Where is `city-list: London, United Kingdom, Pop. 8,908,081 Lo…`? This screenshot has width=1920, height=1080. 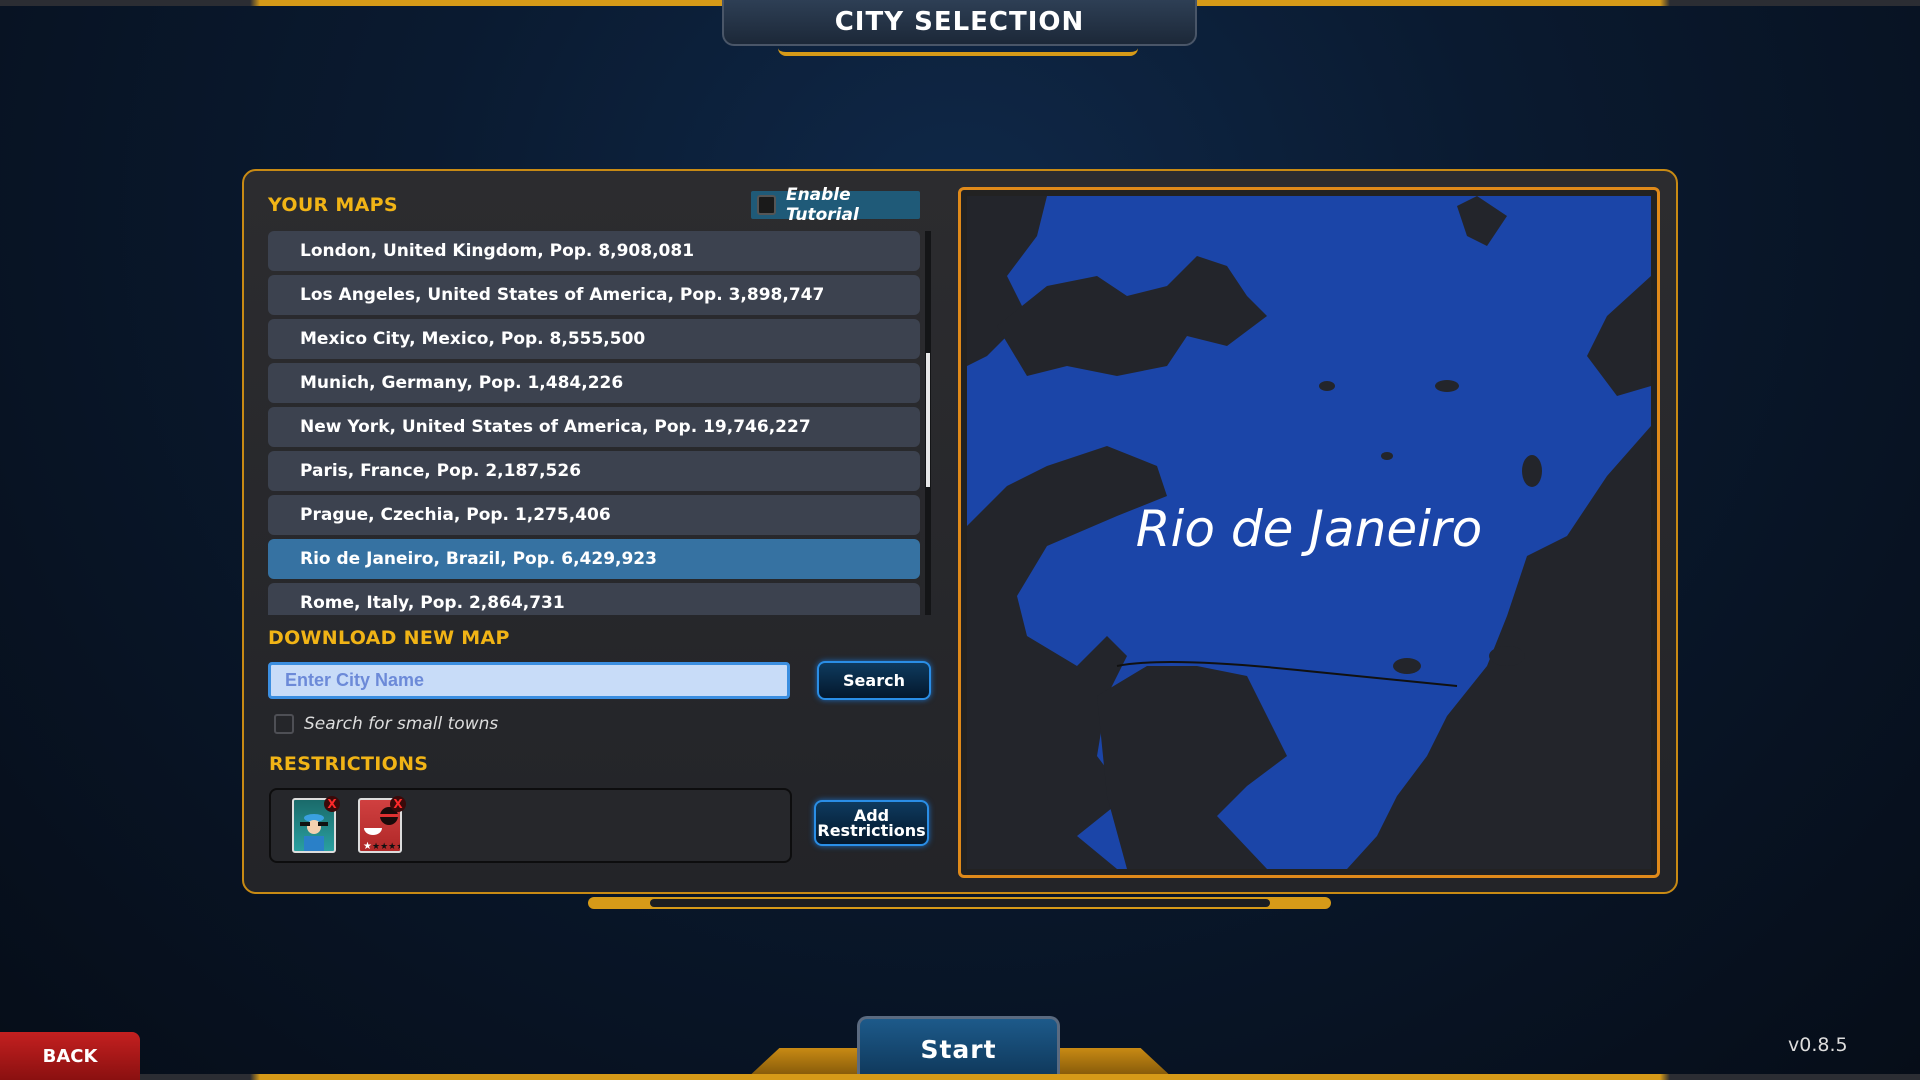
city-list: London, United Kingdom, Pop. 8,908,081 Lo… is located at coordinates (594, 423).